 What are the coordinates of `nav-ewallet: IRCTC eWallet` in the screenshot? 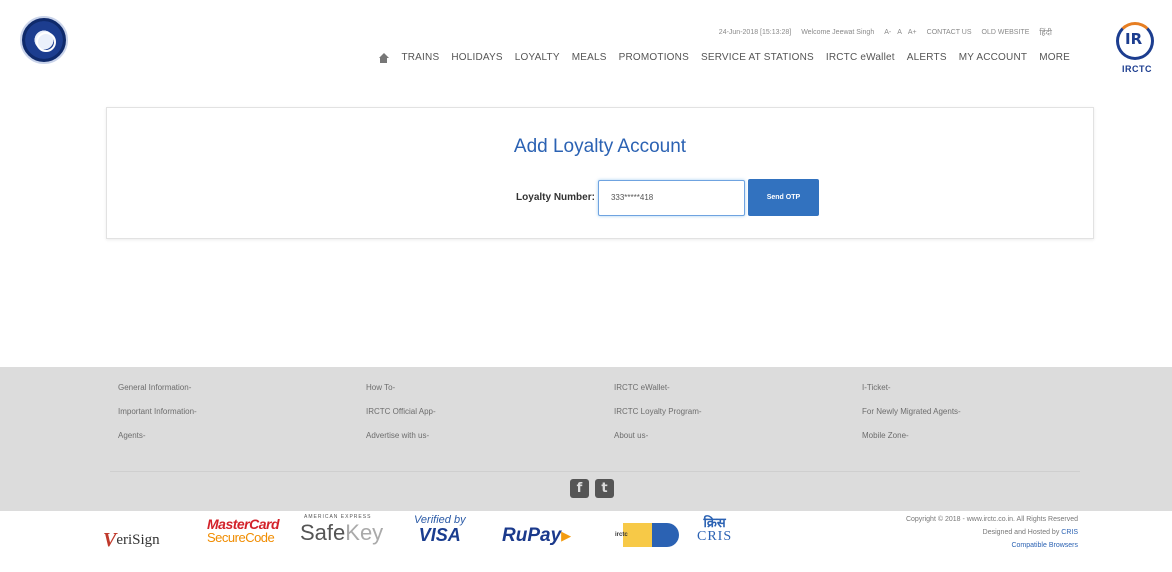 It's located at (860, 57).